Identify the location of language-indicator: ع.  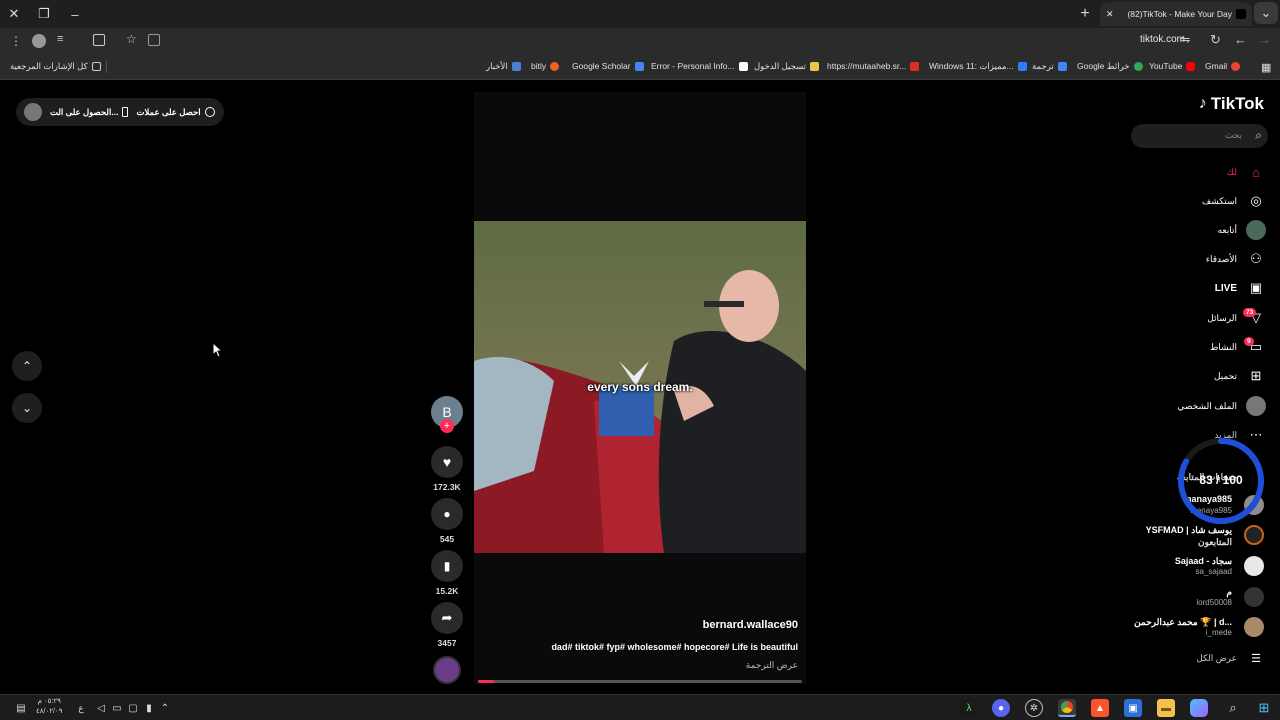
(81, 708).